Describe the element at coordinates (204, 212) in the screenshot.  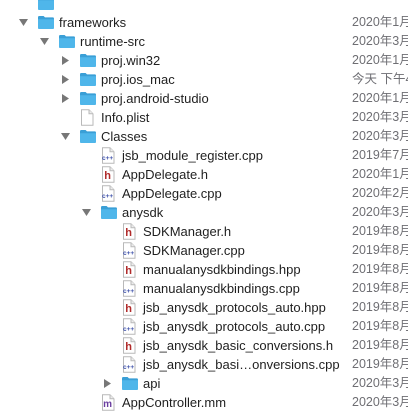
I see `list-item: anysdk 2020年3月` at that location.